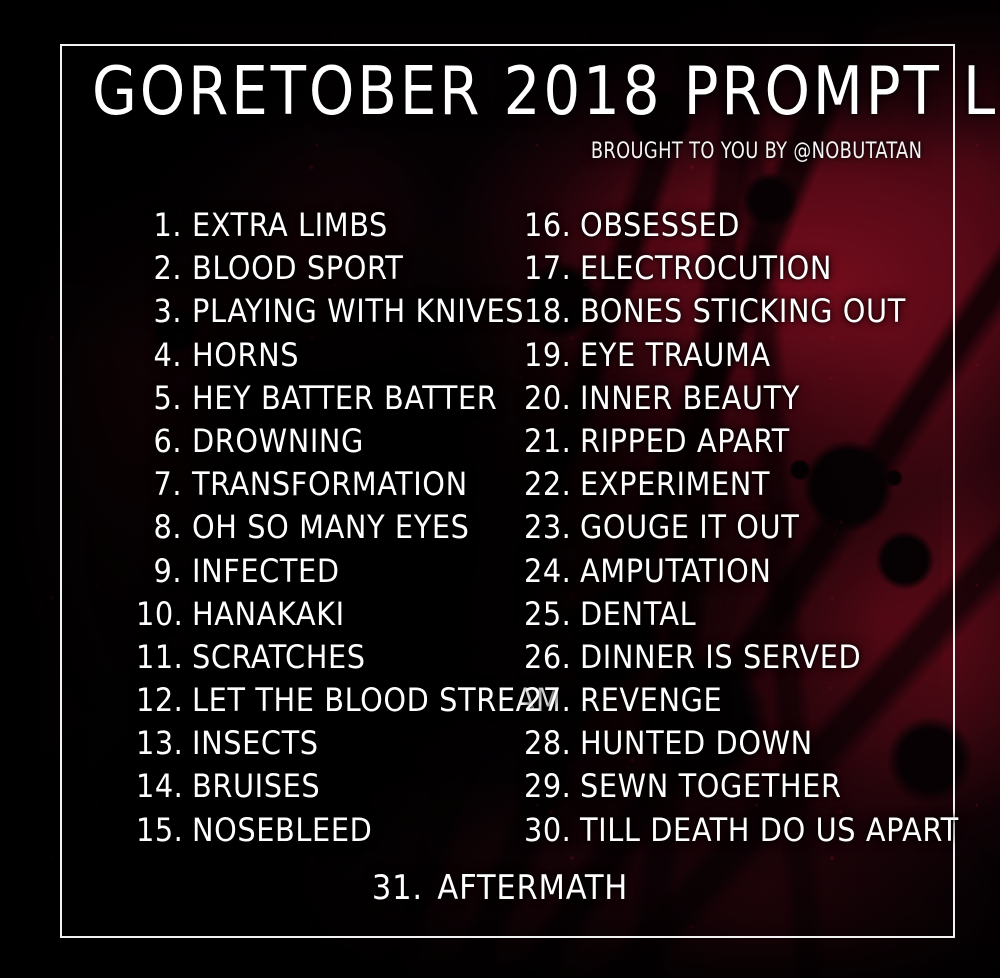  I want to click on list-item: 2. BLOOD SPORT, so click(348, 270).